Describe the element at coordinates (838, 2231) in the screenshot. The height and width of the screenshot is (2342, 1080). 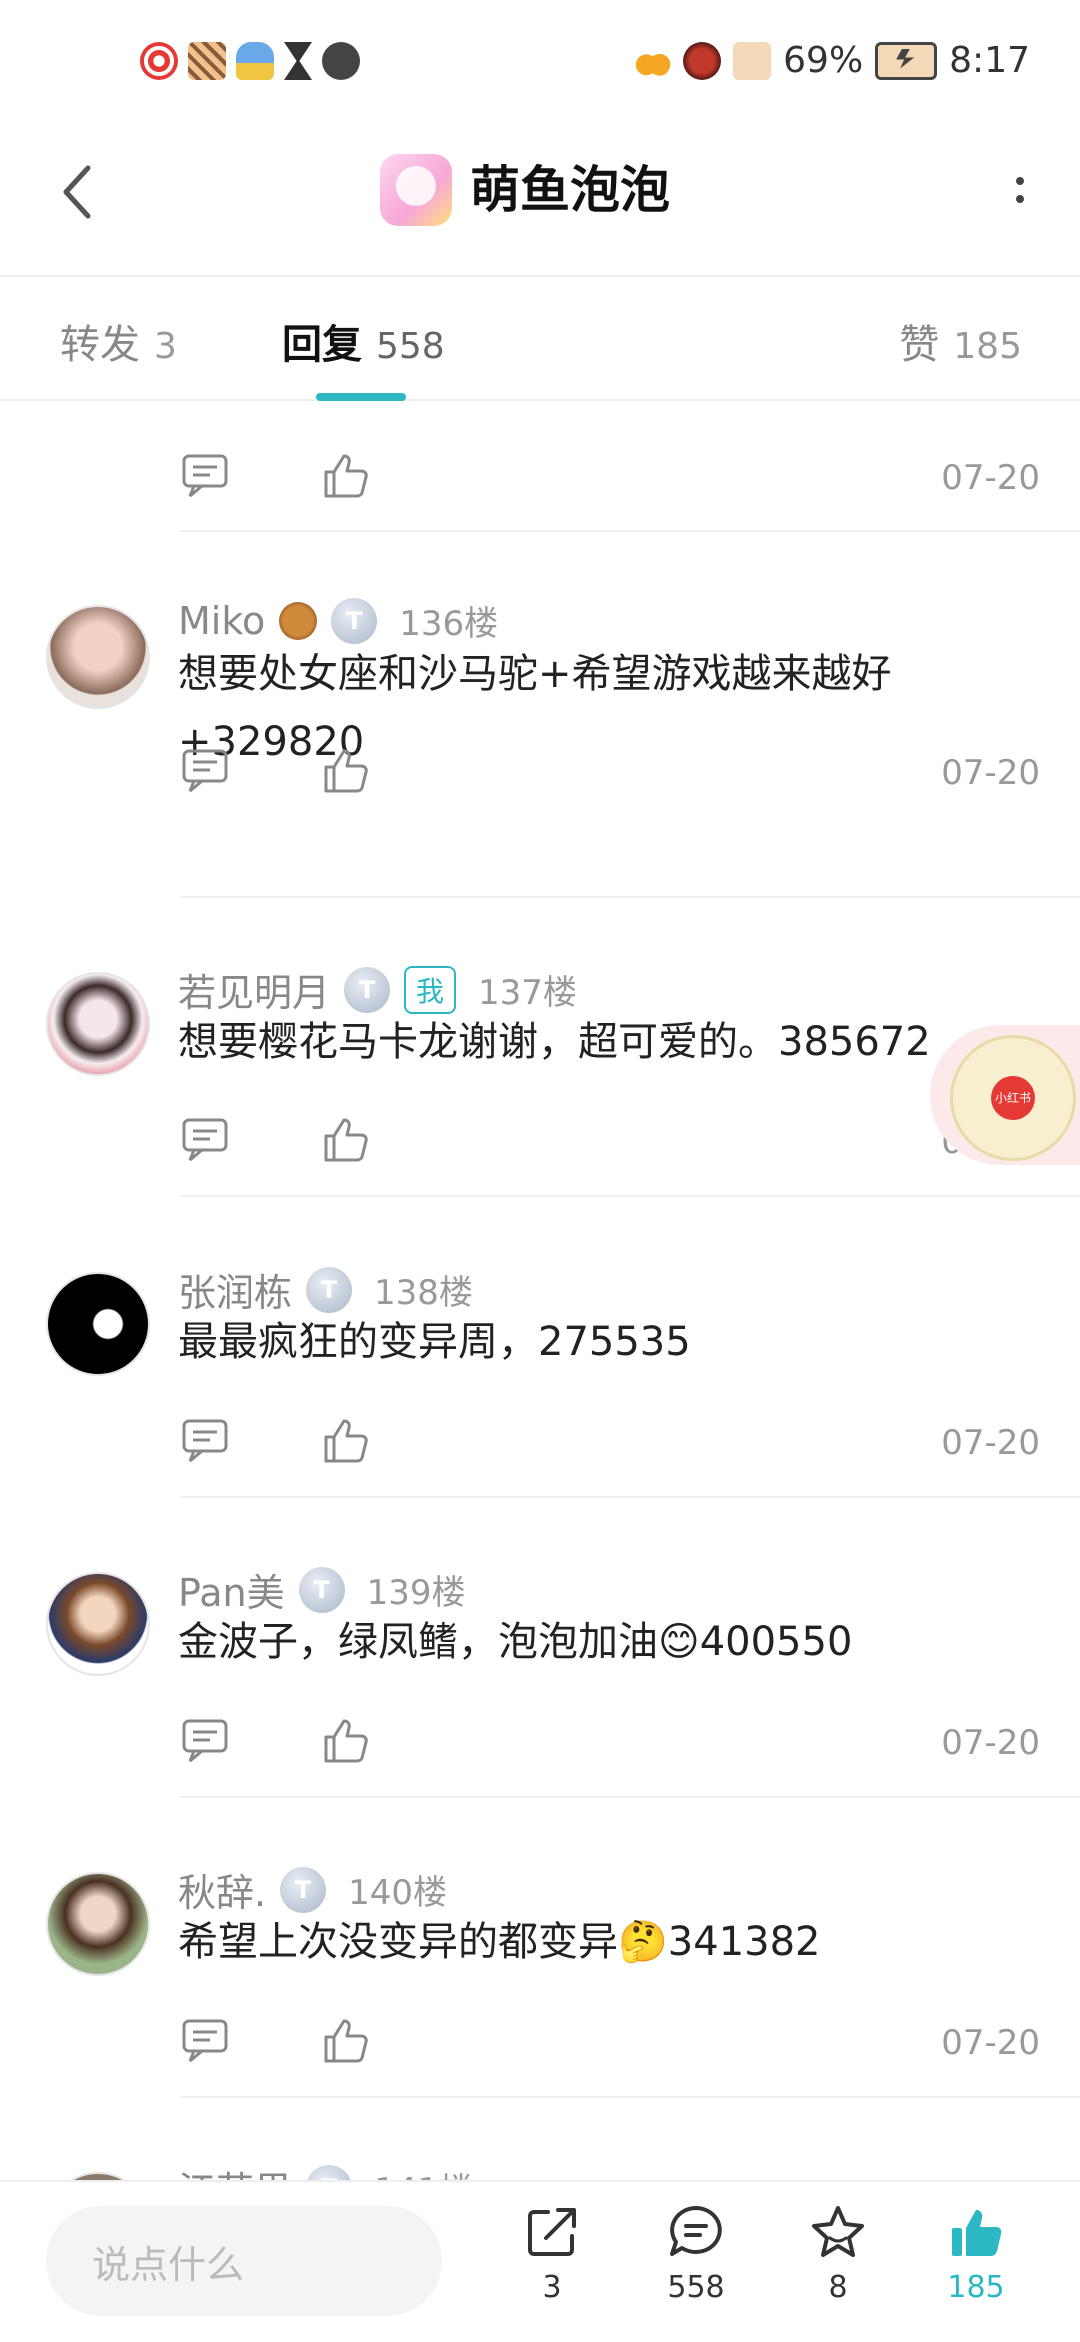
I see `star-icon` at that location.